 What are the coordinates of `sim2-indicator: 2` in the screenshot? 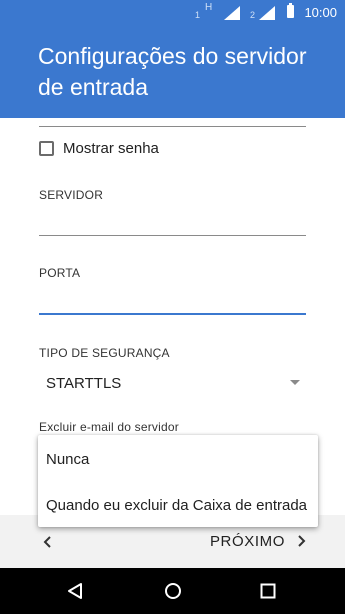 It's located at (253, 15).